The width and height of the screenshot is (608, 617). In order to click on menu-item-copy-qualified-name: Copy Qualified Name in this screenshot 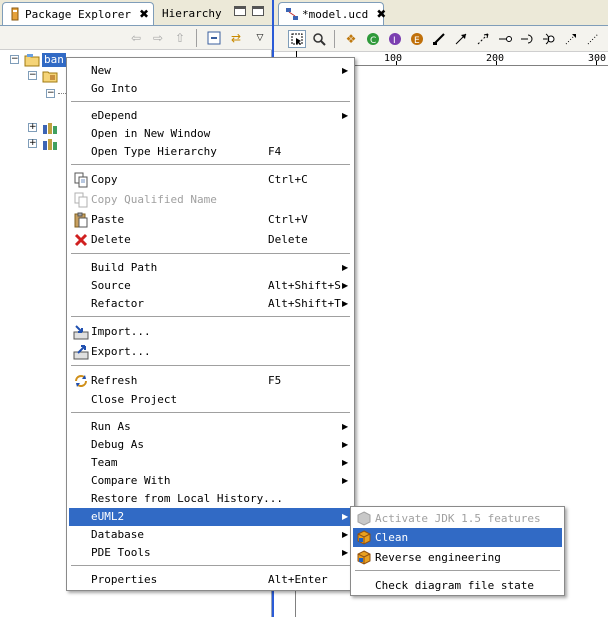, I will do `click(210, 200)`.